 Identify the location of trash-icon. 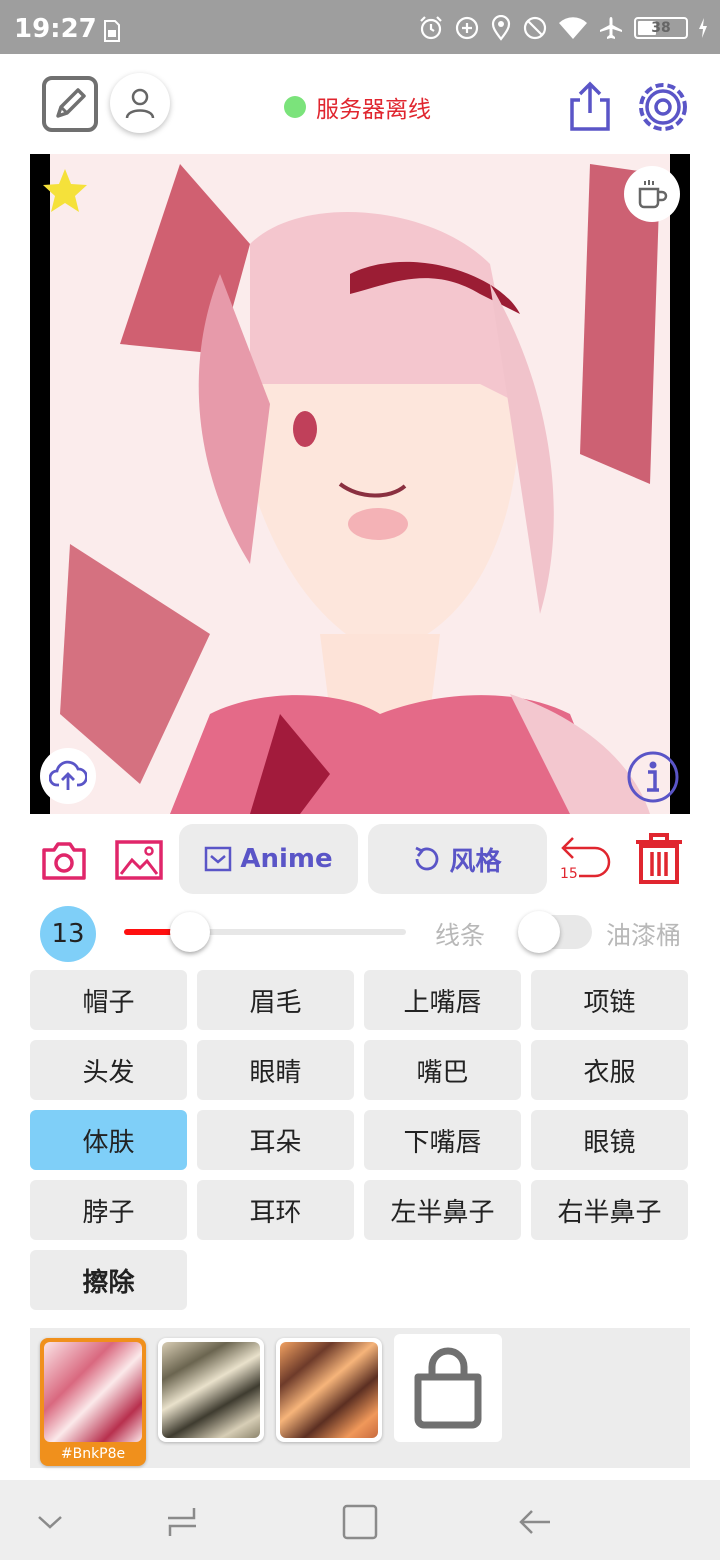
(659, 858).